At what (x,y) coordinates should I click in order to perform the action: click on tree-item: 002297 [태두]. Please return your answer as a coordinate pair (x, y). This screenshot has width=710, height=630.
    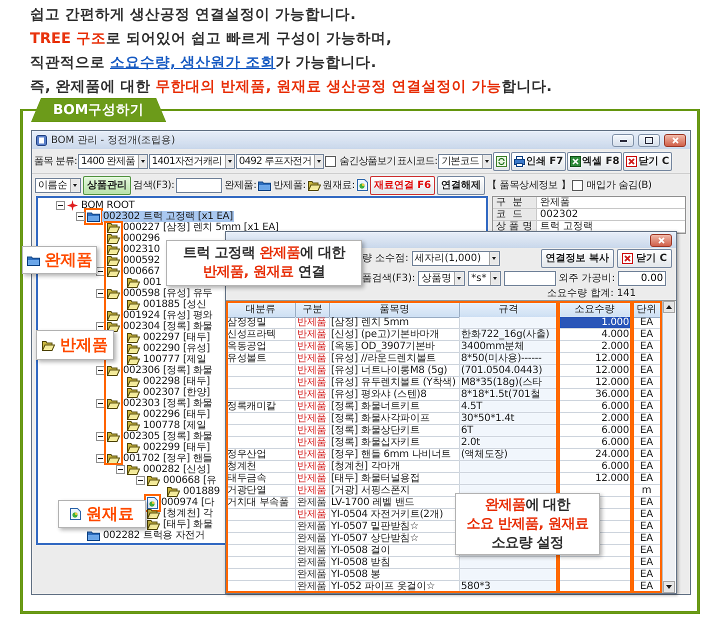
    Looking at the image, I should click on (176, 337).